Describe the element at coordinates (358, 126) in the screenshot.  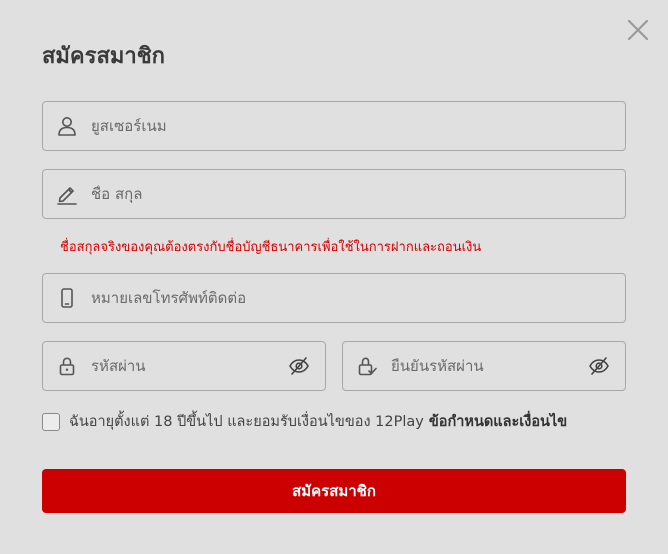
I see `username-input` at that location.